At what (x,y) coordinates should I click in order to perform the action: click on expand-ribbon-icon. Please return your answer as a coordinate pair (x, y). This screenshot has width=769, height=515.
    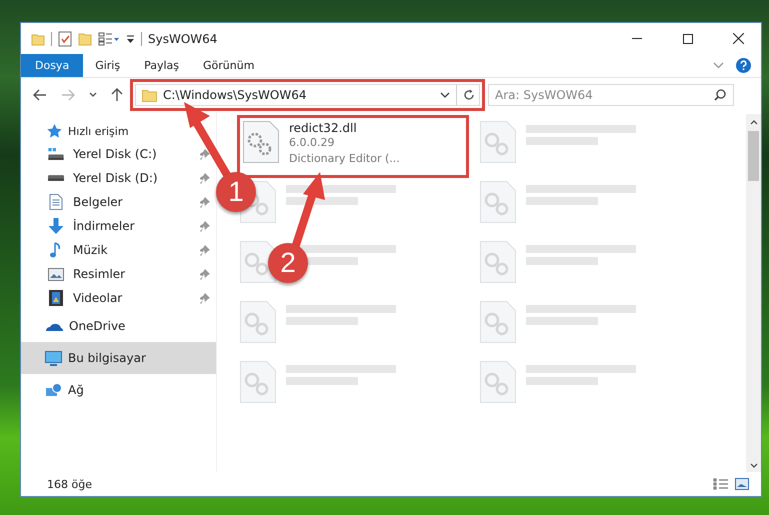
    Looking at the image, I should click on (718, 65).